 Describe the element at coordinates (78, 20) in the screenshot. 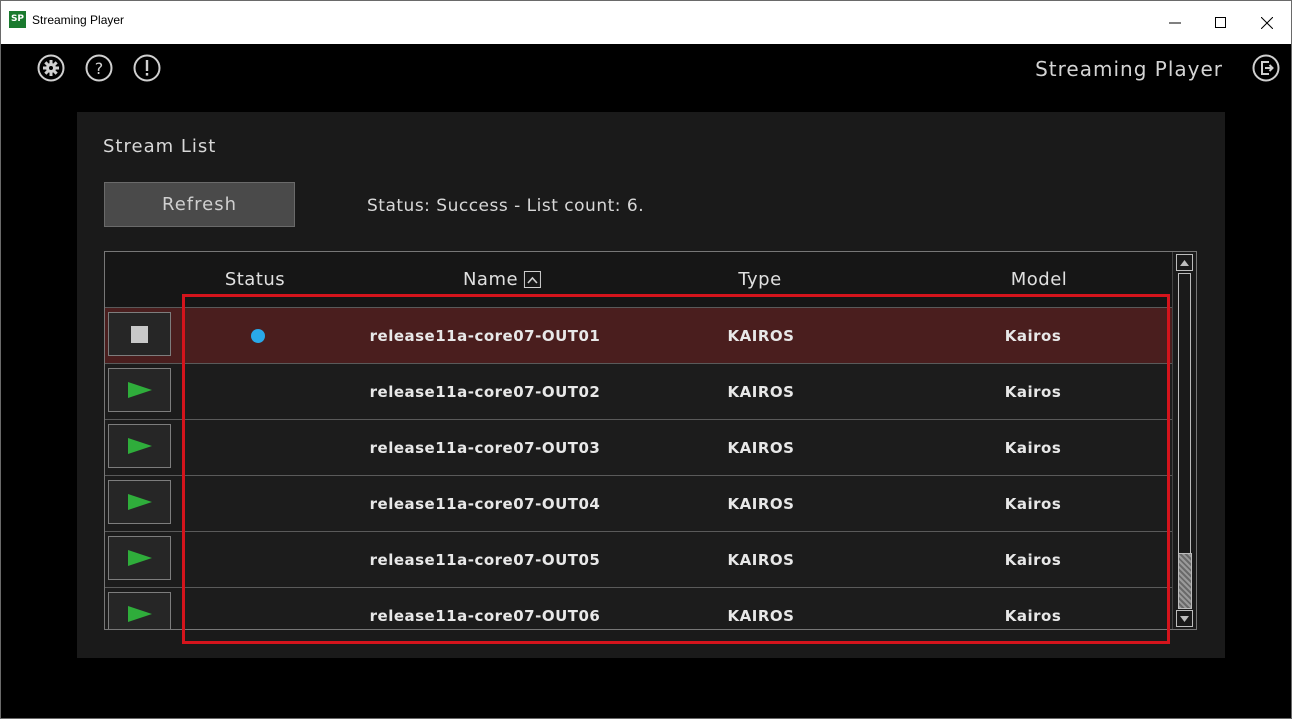

I see `window-title: Streaming Player` at that location.